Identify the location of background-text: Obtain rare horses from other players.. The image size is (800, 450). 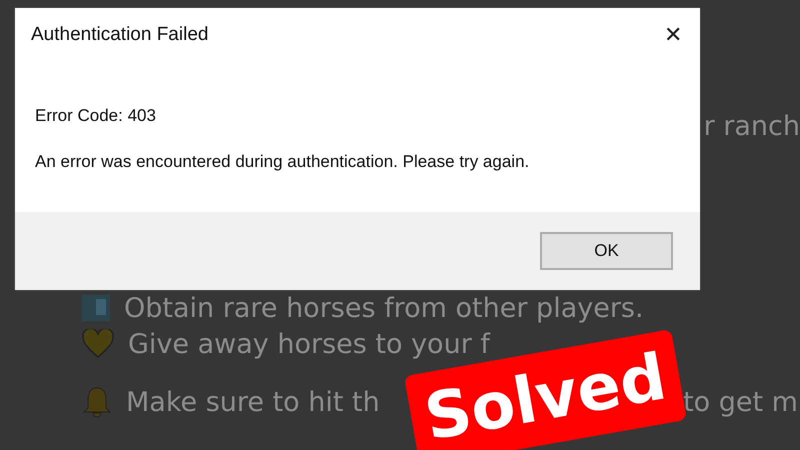
(384, 308).